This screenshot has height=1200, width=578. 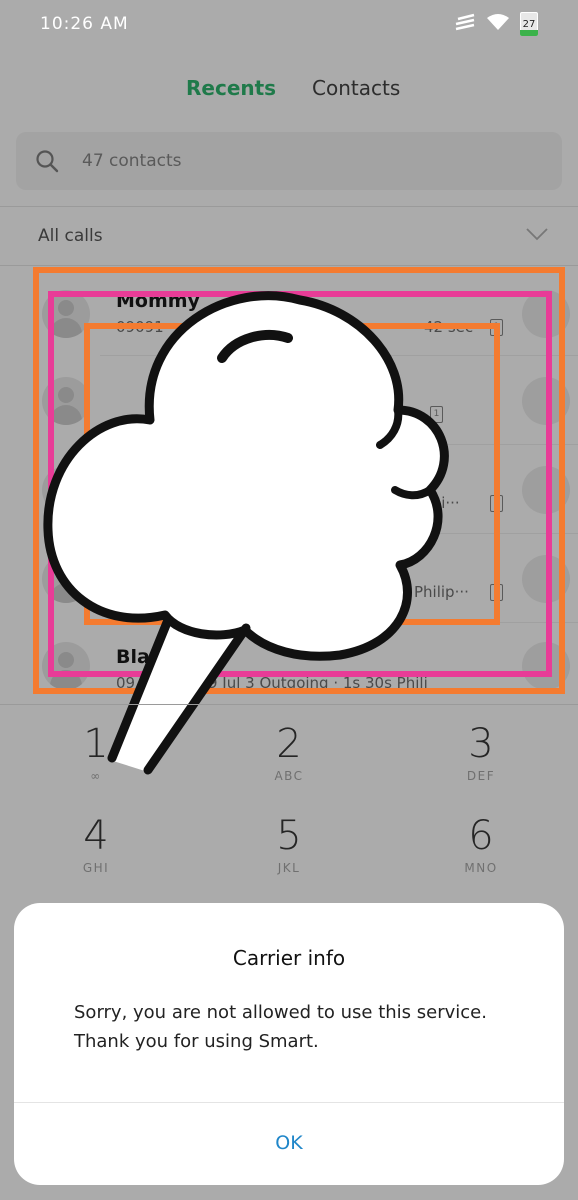 I want to click on tab-contacts: Contacts, so click(x=356, y=88).